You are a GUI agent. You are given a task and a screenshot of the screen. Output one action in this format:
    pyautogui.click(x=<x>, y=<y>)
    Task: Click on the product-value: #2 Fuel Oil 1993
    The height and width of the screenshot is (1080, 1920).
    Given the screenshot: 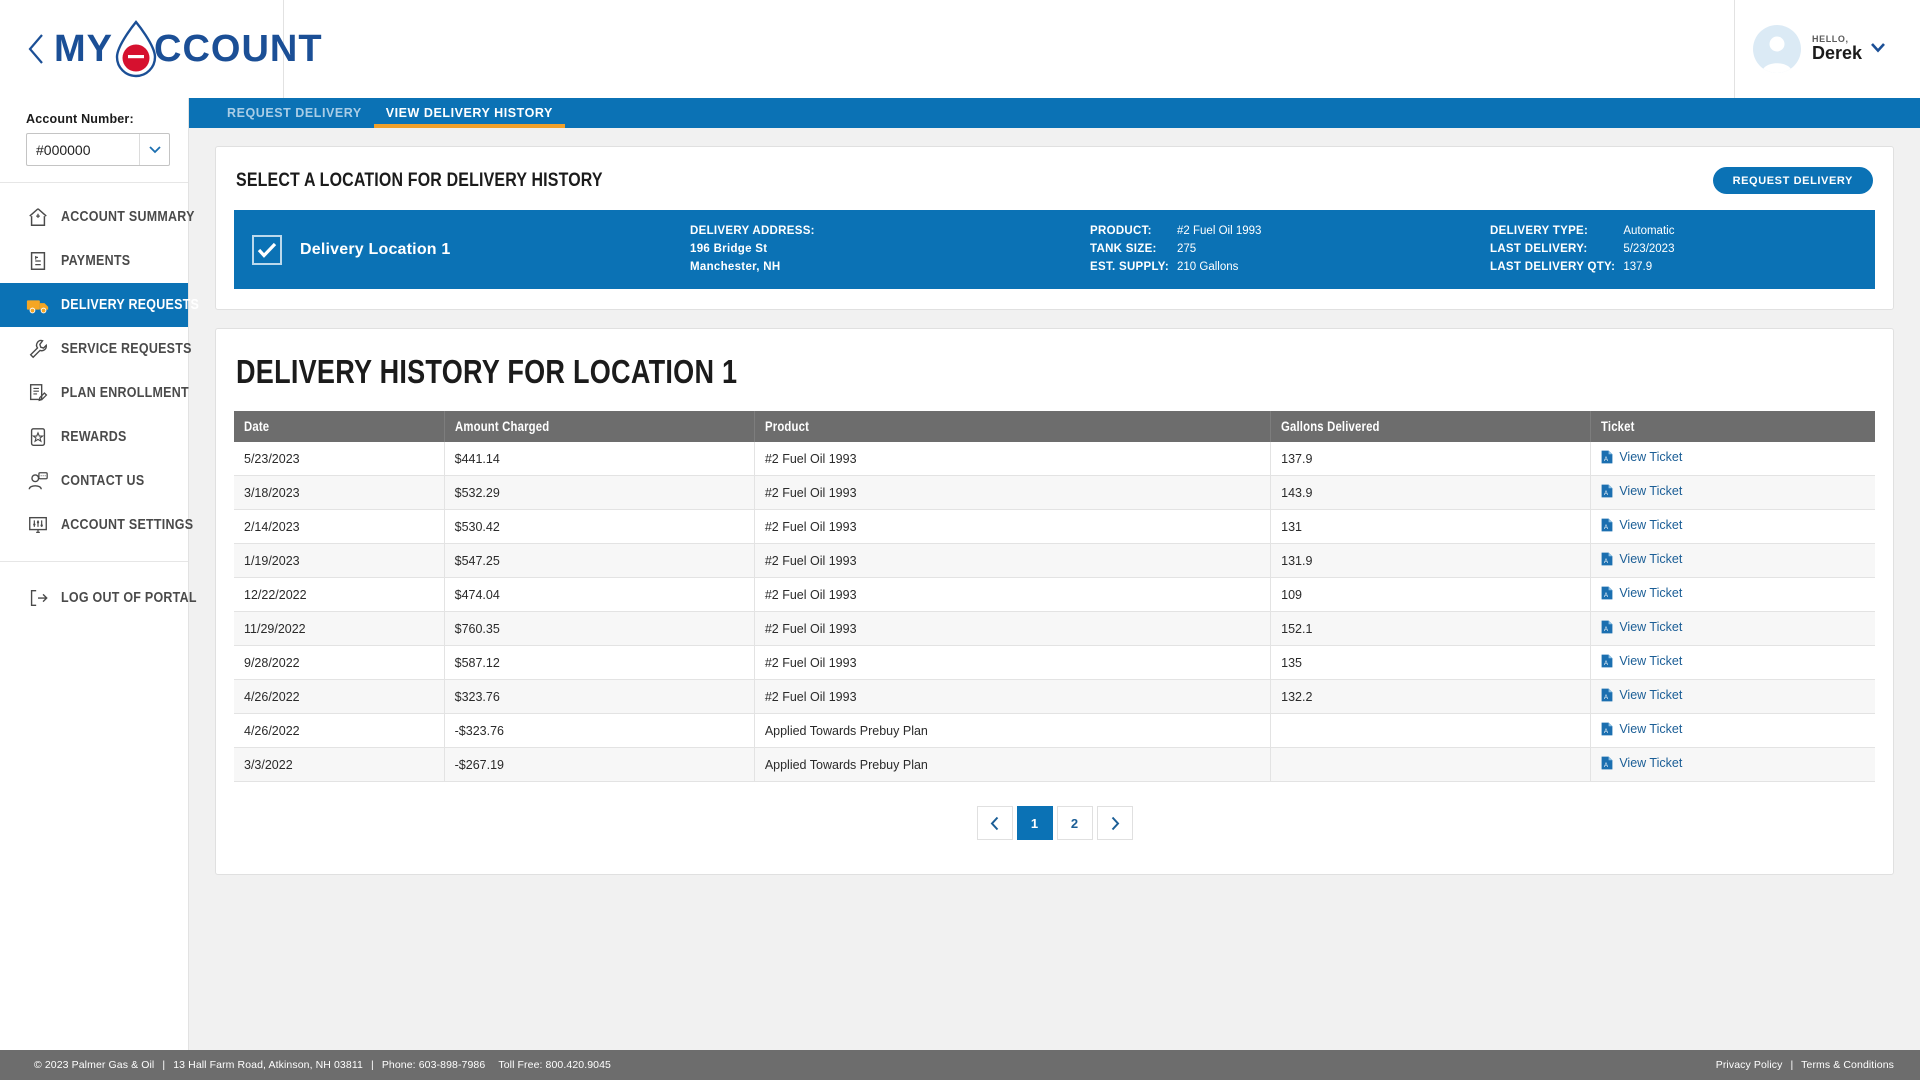 What is the action you would take?
    pyautogui.click(x=1219, y=231)
    